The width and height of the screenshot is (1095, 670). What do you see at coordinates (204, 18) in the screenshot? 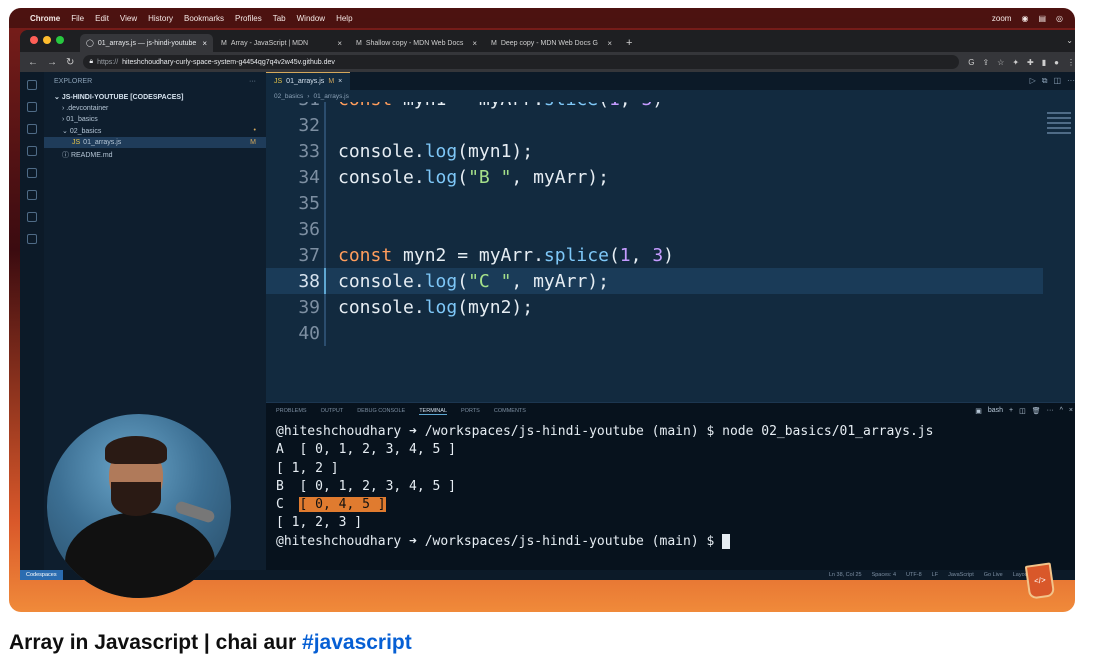
I see `menu-item-bookmarks: Bookmarks` at bounding box center [204, 18].